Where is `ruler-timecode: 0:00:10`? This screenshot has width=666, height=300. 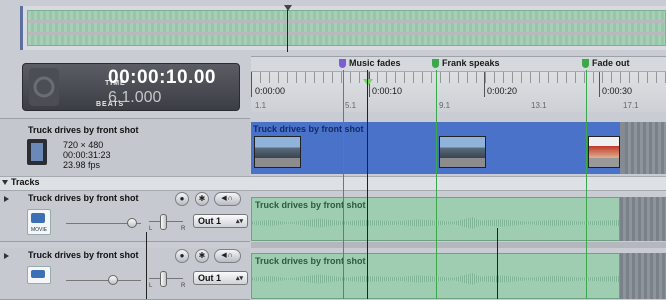
ruler-timecode: 0:00:10 is located at coordinates (387, 91).